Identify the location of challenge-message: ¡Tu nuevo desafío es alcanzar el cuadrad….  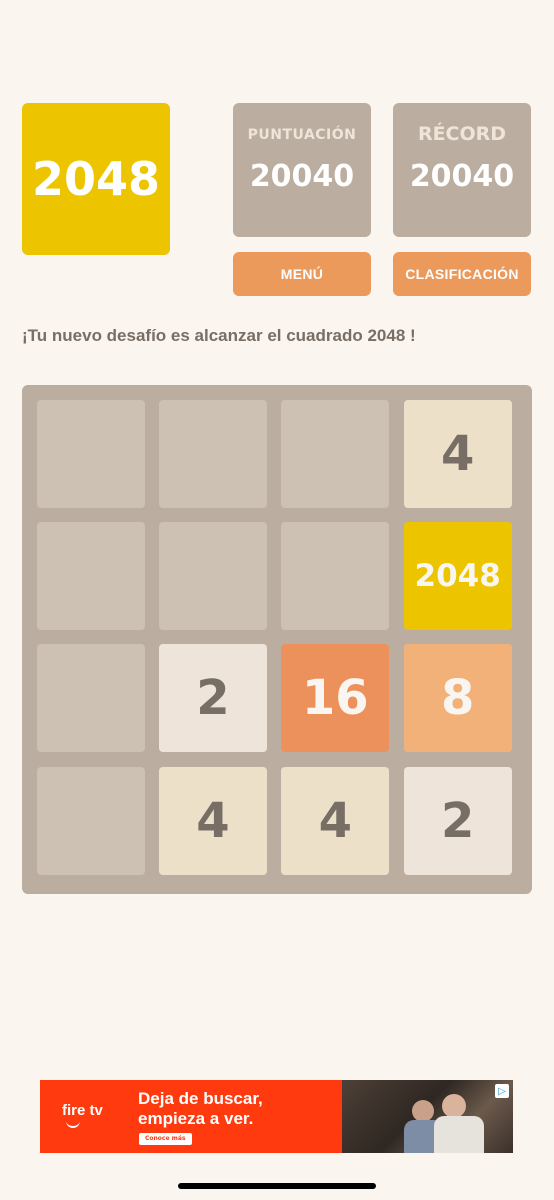
(219, 335).